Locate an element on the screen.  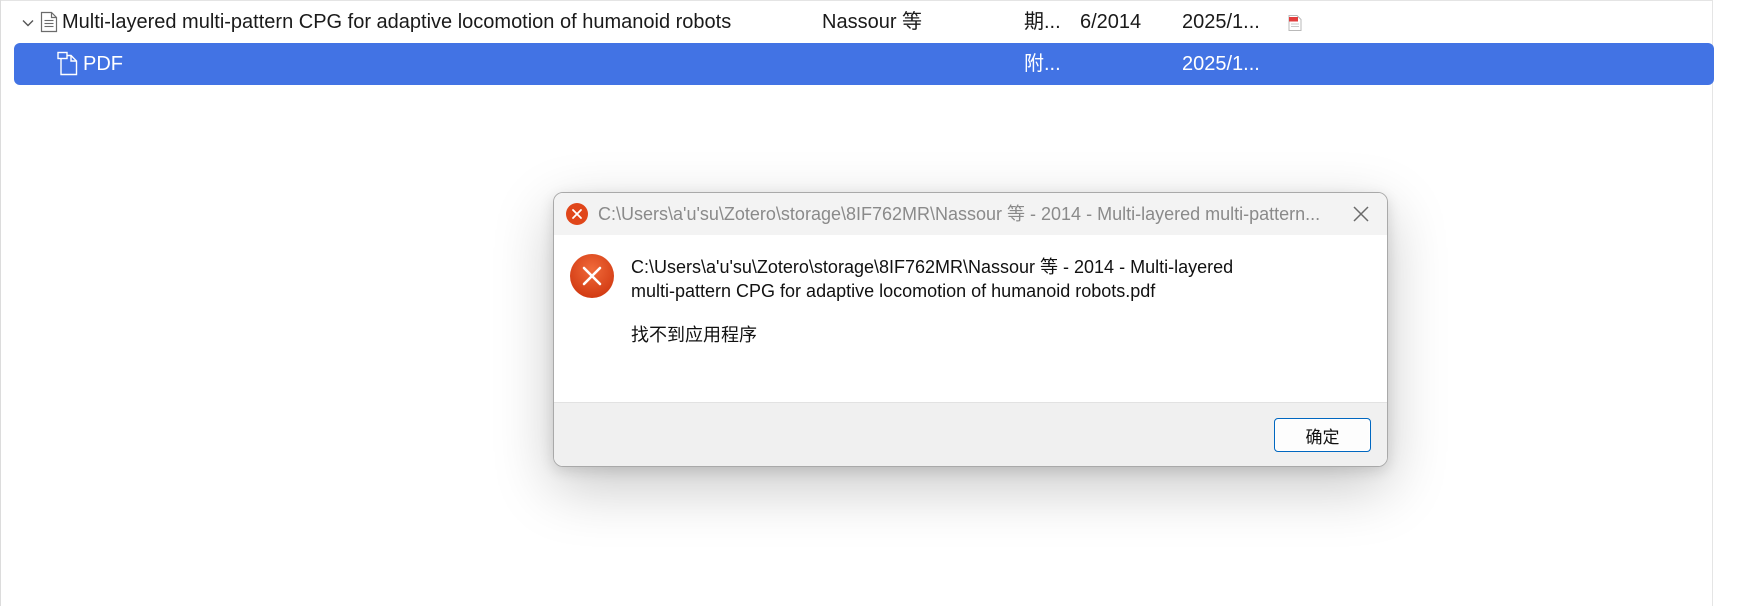
dialog-detail: 找不到应用程序 is located at coordinates (694, 335).